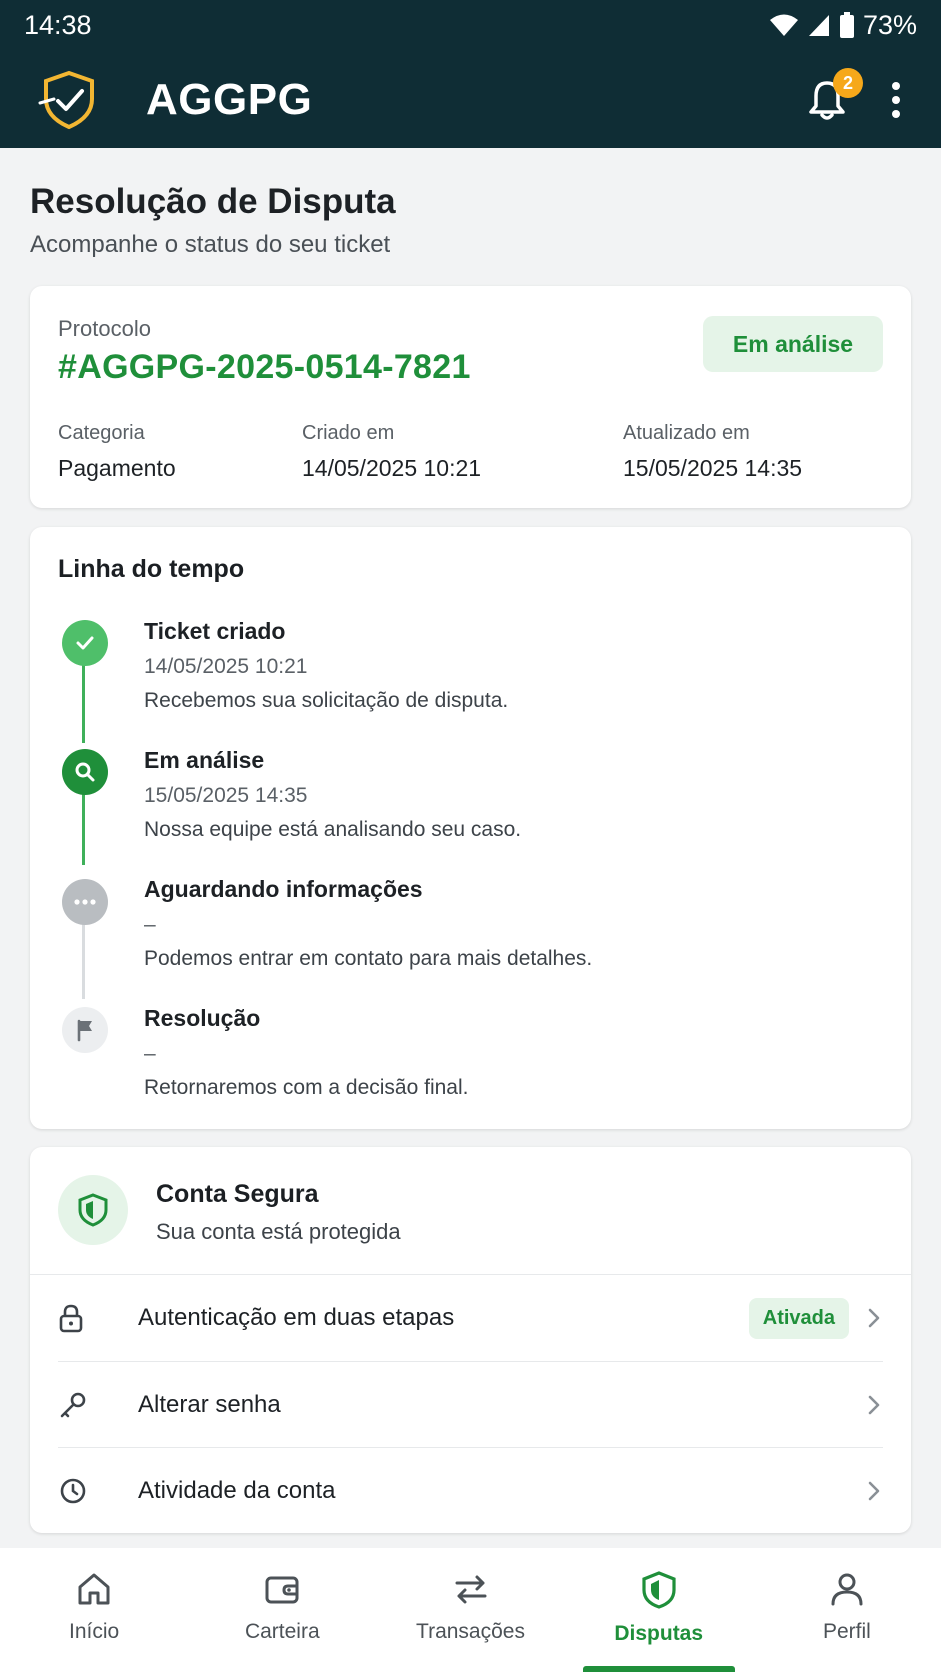 The height and width of the screenshot is (1672, 941). What do you see at coordinates (896, 100) in the screenshot?
I see `more-vert-icon` at bounding box center [896, 100].